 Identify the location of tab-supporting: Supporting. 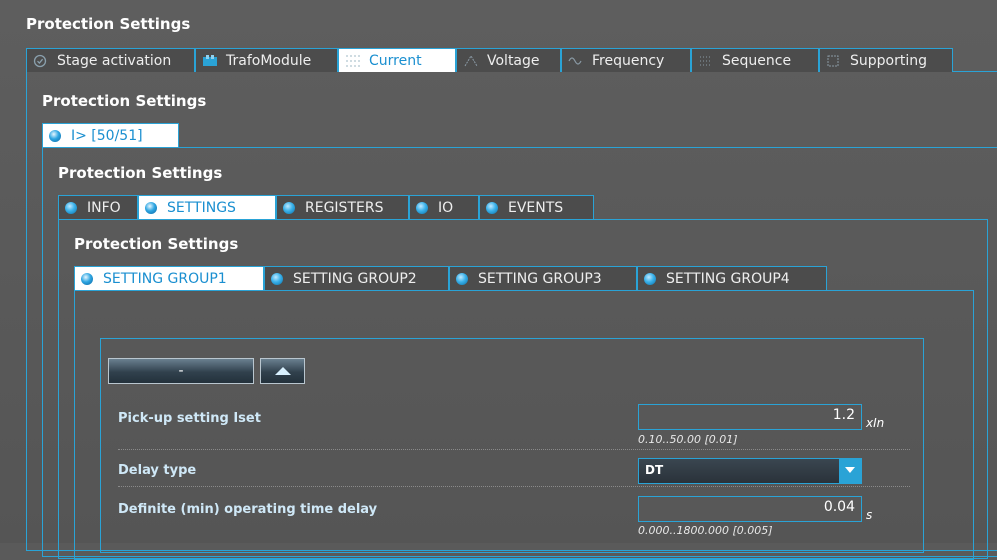
(886, 60).